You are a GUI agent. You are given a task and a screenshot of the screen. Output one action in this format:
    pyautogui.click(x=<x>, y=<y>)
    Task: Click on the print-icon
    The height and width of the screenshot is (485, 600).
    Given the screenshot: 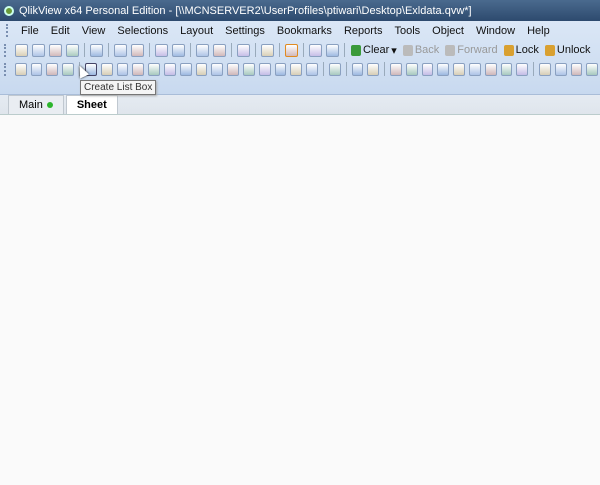 What is the action you would take?
    pyautogui.click(x=96, y=50)
    